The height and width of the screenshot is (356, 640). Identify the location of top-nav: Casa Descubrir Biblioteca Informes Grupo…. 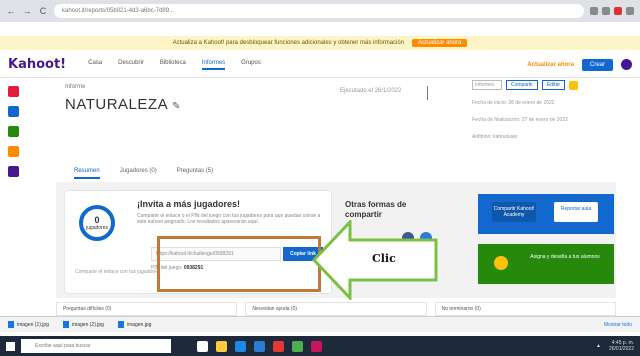
(174, 65).